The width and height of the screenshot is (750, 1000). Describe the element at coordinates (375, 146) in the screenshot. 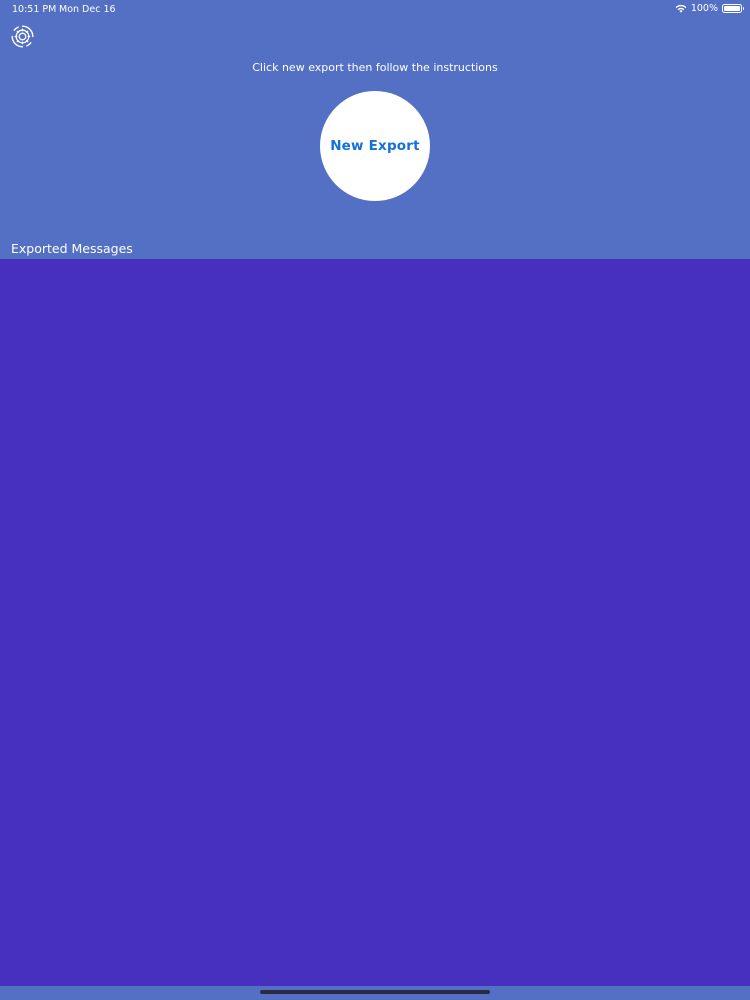

I see `new-export-button: New Export` at that location.